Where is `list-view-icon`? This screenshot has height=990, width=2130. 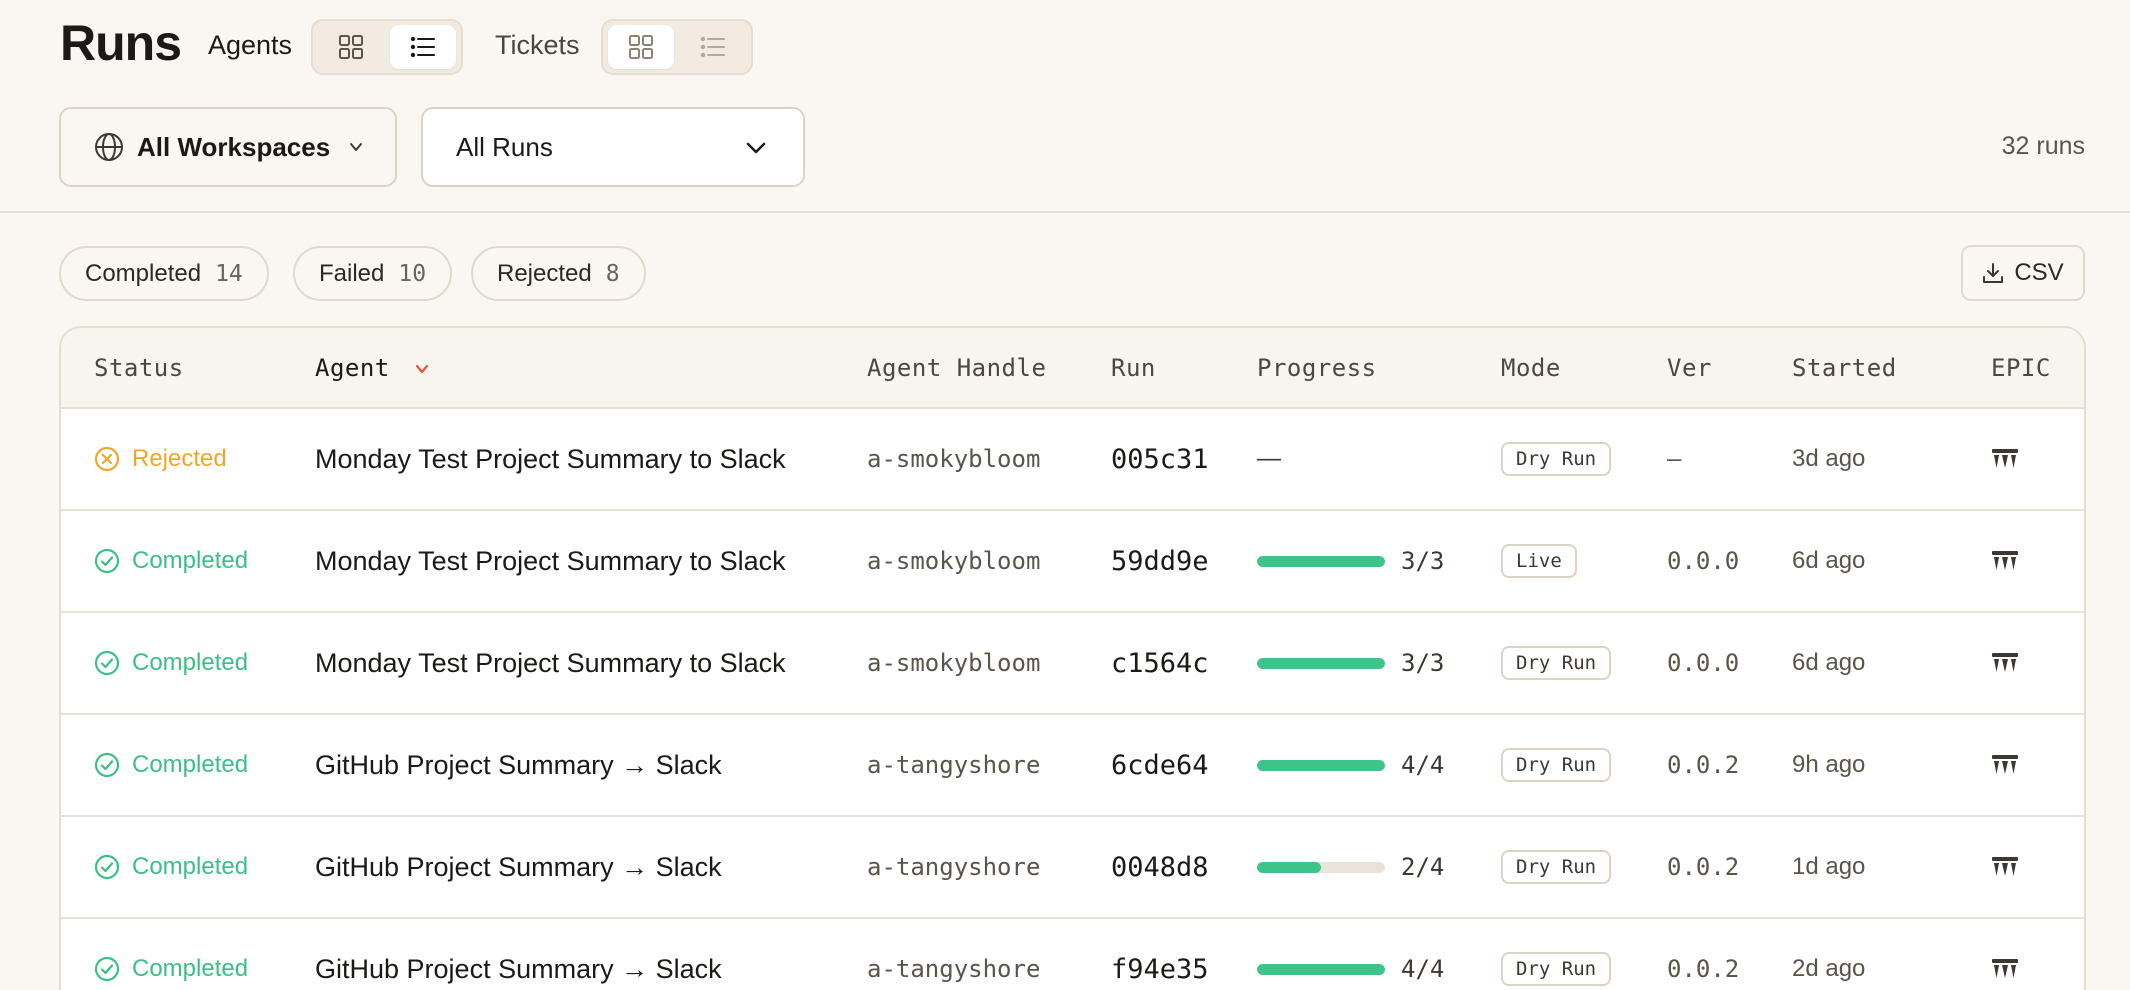
list-view-icon is located at coordinates (712, 47).